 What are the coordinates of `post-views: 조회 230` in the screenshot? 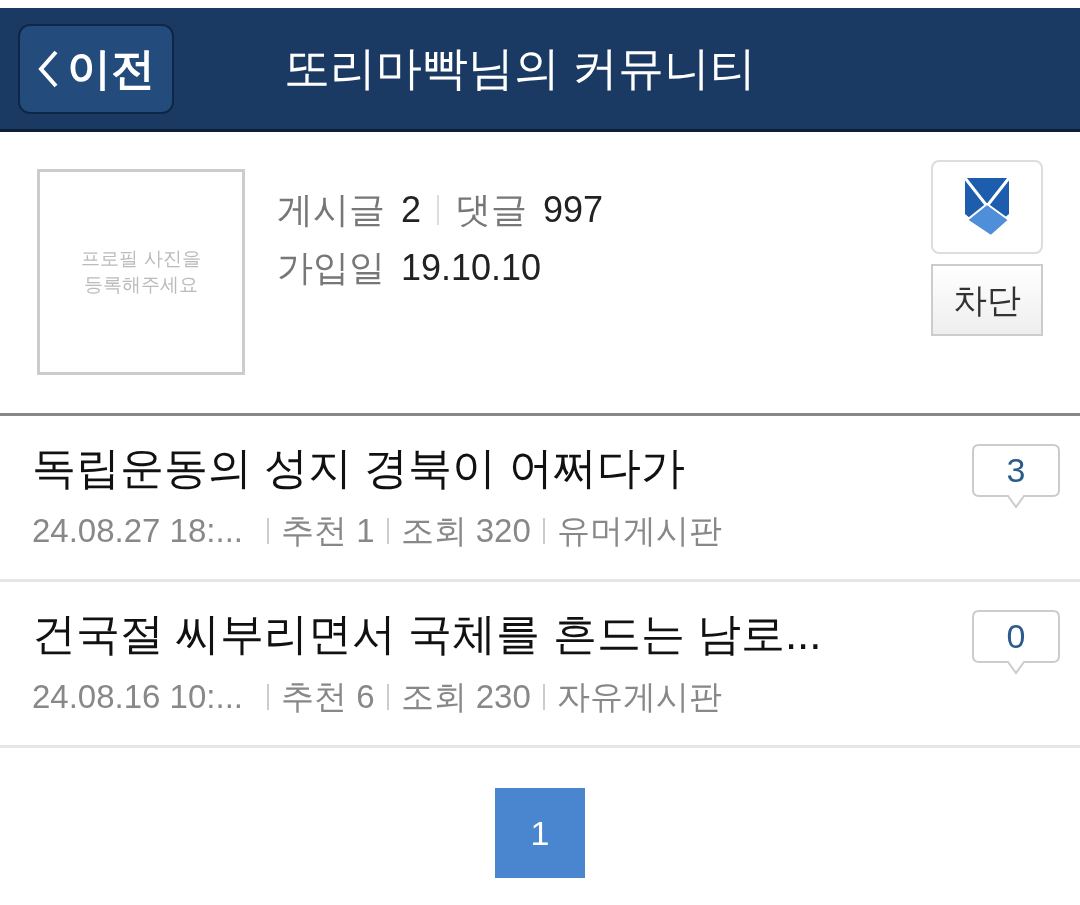 It's located at (465, 697).